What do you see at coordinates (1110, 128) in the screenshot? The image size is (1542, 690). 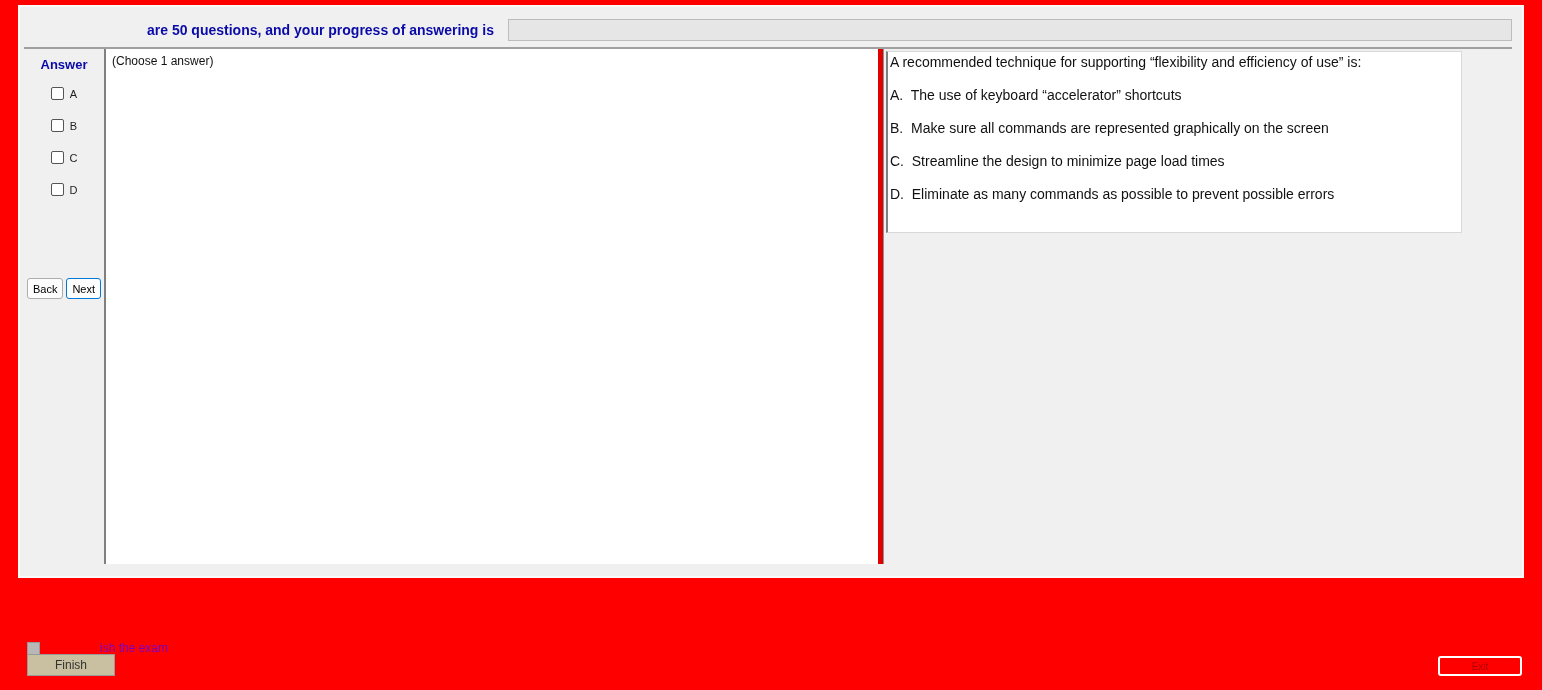 I see `choice-text: B. Make sure all commands are represented graphically on the screen` at bounding box center [1110, 128].